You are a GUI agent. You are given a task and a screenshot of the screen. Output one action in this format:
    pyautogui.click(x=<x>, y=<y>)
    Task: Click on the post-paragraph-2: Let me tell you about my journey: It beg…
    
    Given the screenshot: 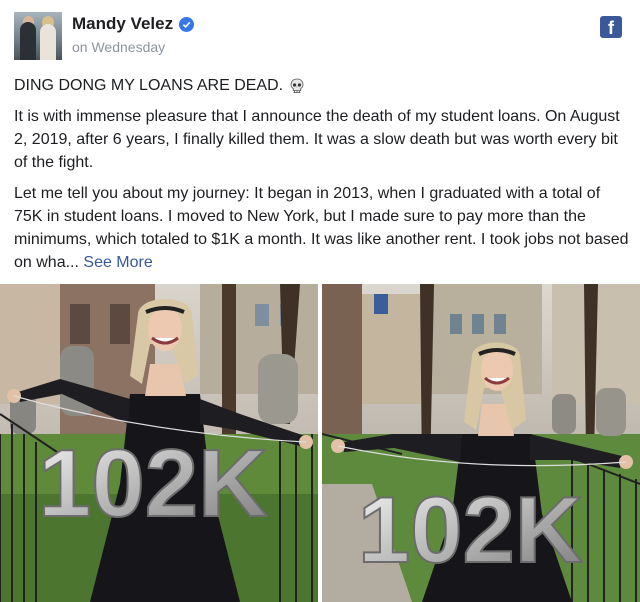 What is the action you would take?
    pyautogui.click(x=322, y=228)
    